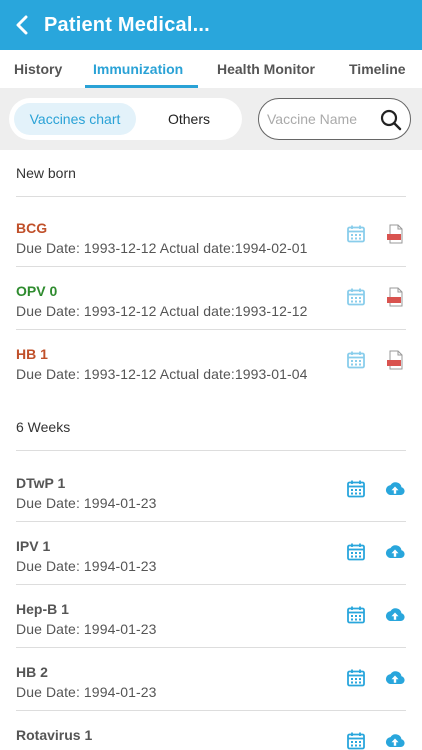 This screenshot has width=422, height=750. What do you see at coordinates (377, 69) in the screenshot?
I see `tab-timeline: Timeline` at bounding box center [377, 69].